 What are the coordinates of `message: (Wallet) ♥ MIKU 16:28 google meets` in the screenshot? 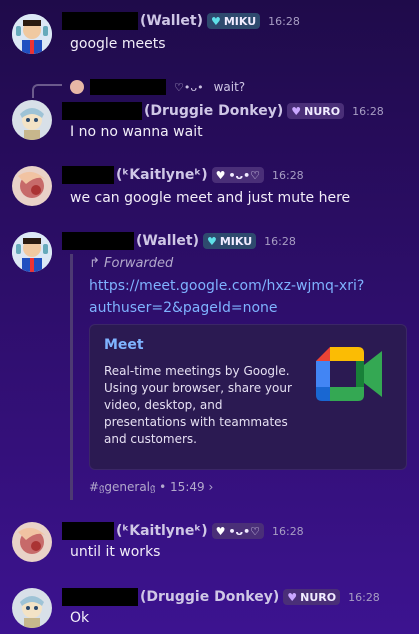 It's located at (209, 33).